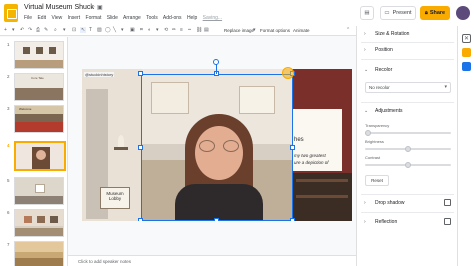 The image size is (474, 266). What do you see at coordinates (30, 30) in the screenshot?
I see `redo-icon: ↷` at bounding box center [30, 30].